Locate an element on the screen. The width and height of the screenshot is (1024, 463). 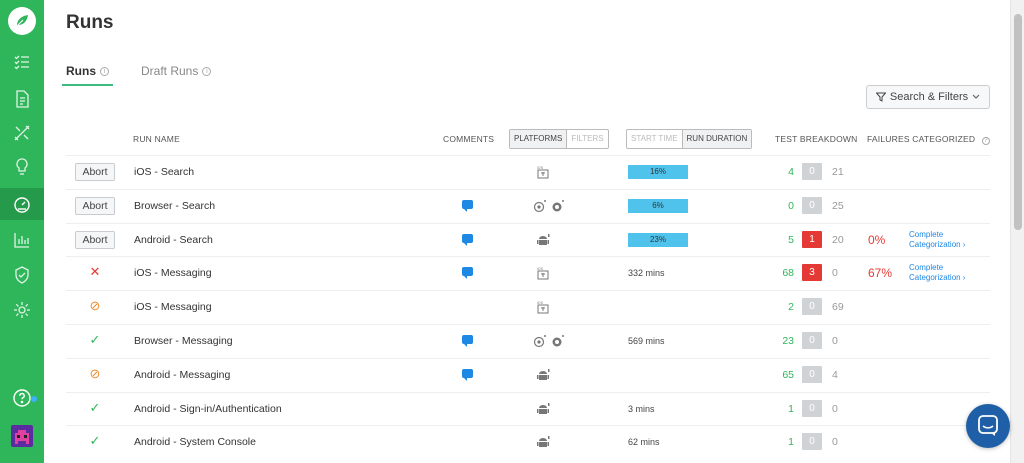
table-row: Abort Browser - Search 6% 0 0 25 is located at coordinates (528, 205).